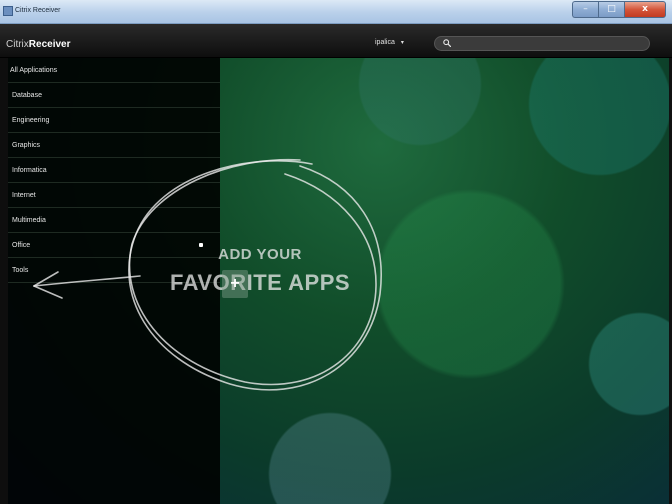  Describe the element at coordinates (114, 195) in the screenshot. I see `sidebar-item-internet: Internet` at that location.